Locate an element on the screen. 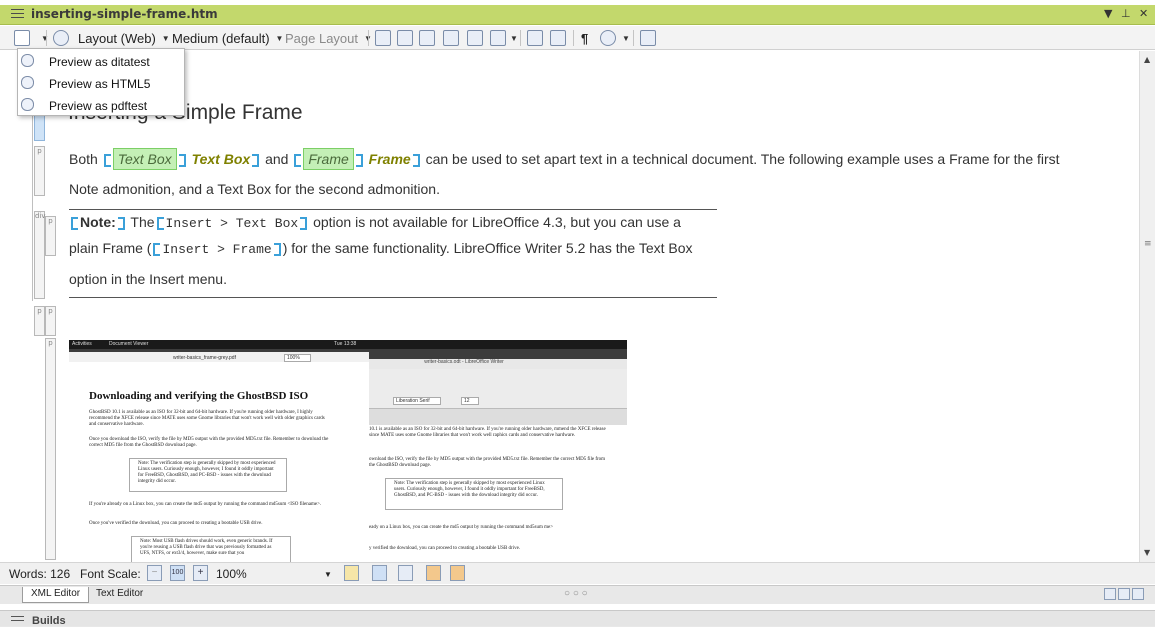 The height and width of the screenshot is (627, 1155). styles-icon is located at coordinates (351, 573).